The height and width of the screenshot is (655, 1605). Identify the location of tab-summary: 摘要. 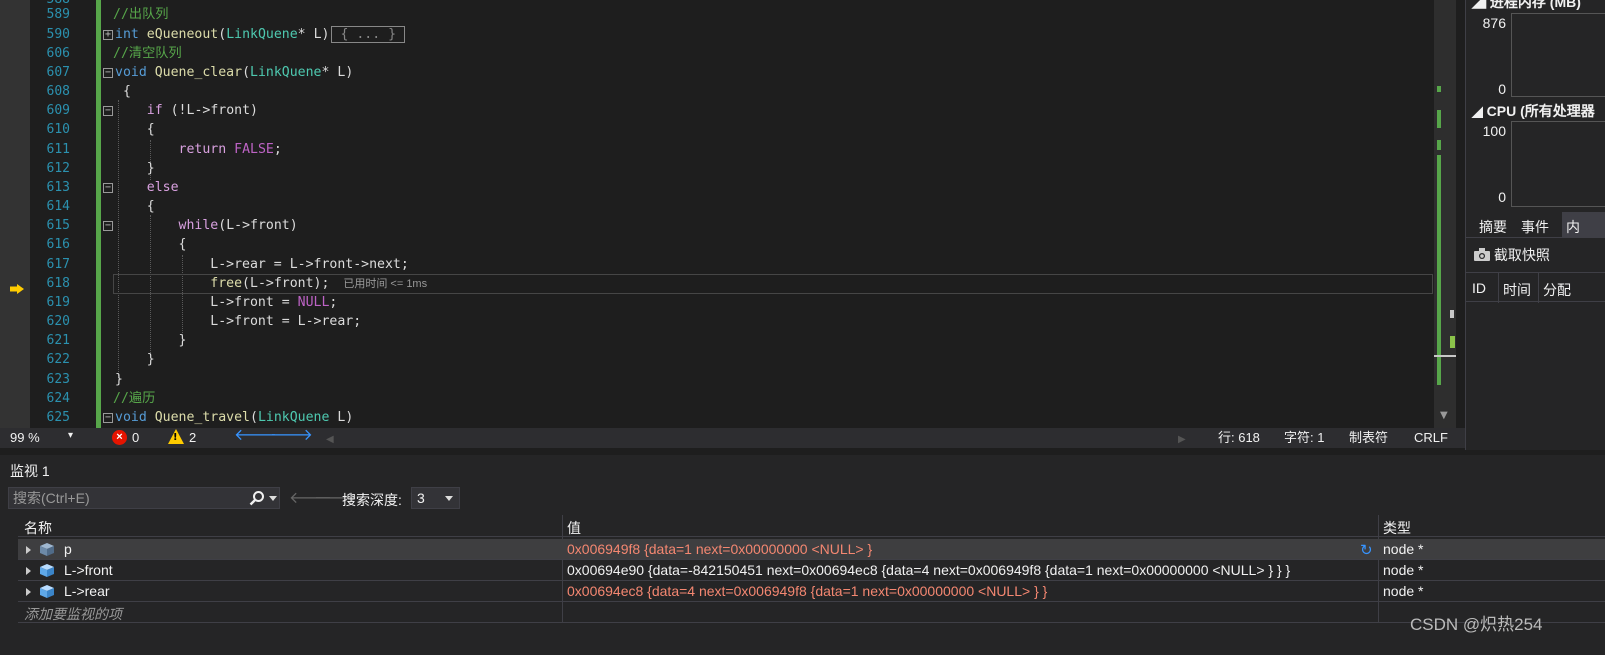
(1493, 227).